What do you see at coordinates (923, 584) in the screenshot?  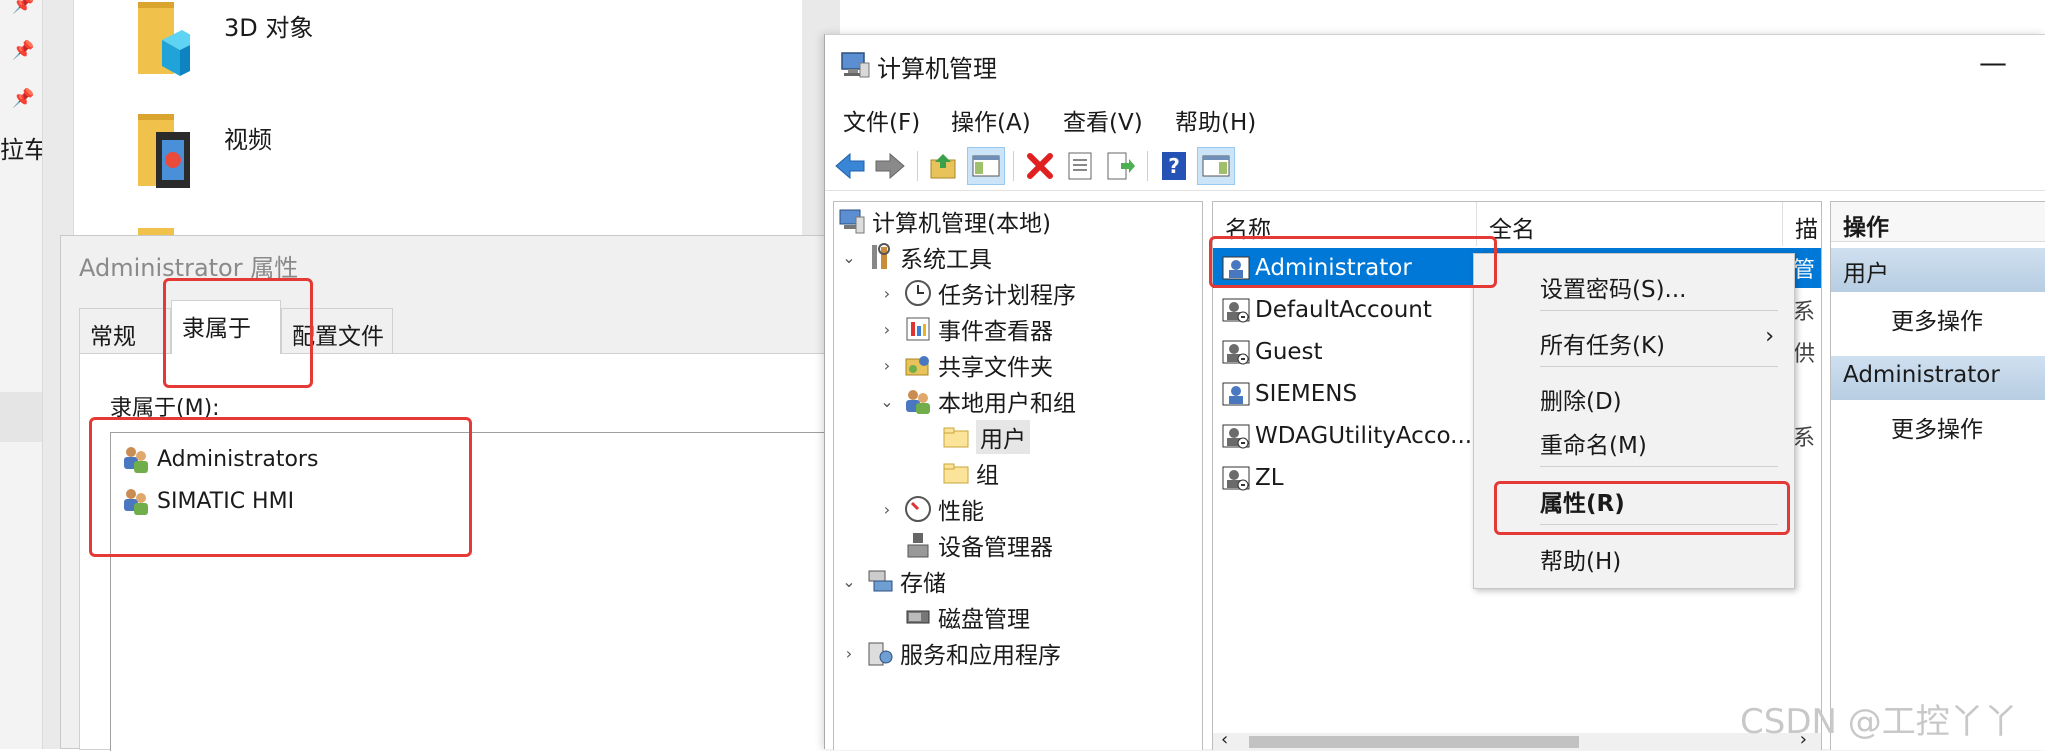 I see `tree-label: 存储` at bounding box center [923, 584].